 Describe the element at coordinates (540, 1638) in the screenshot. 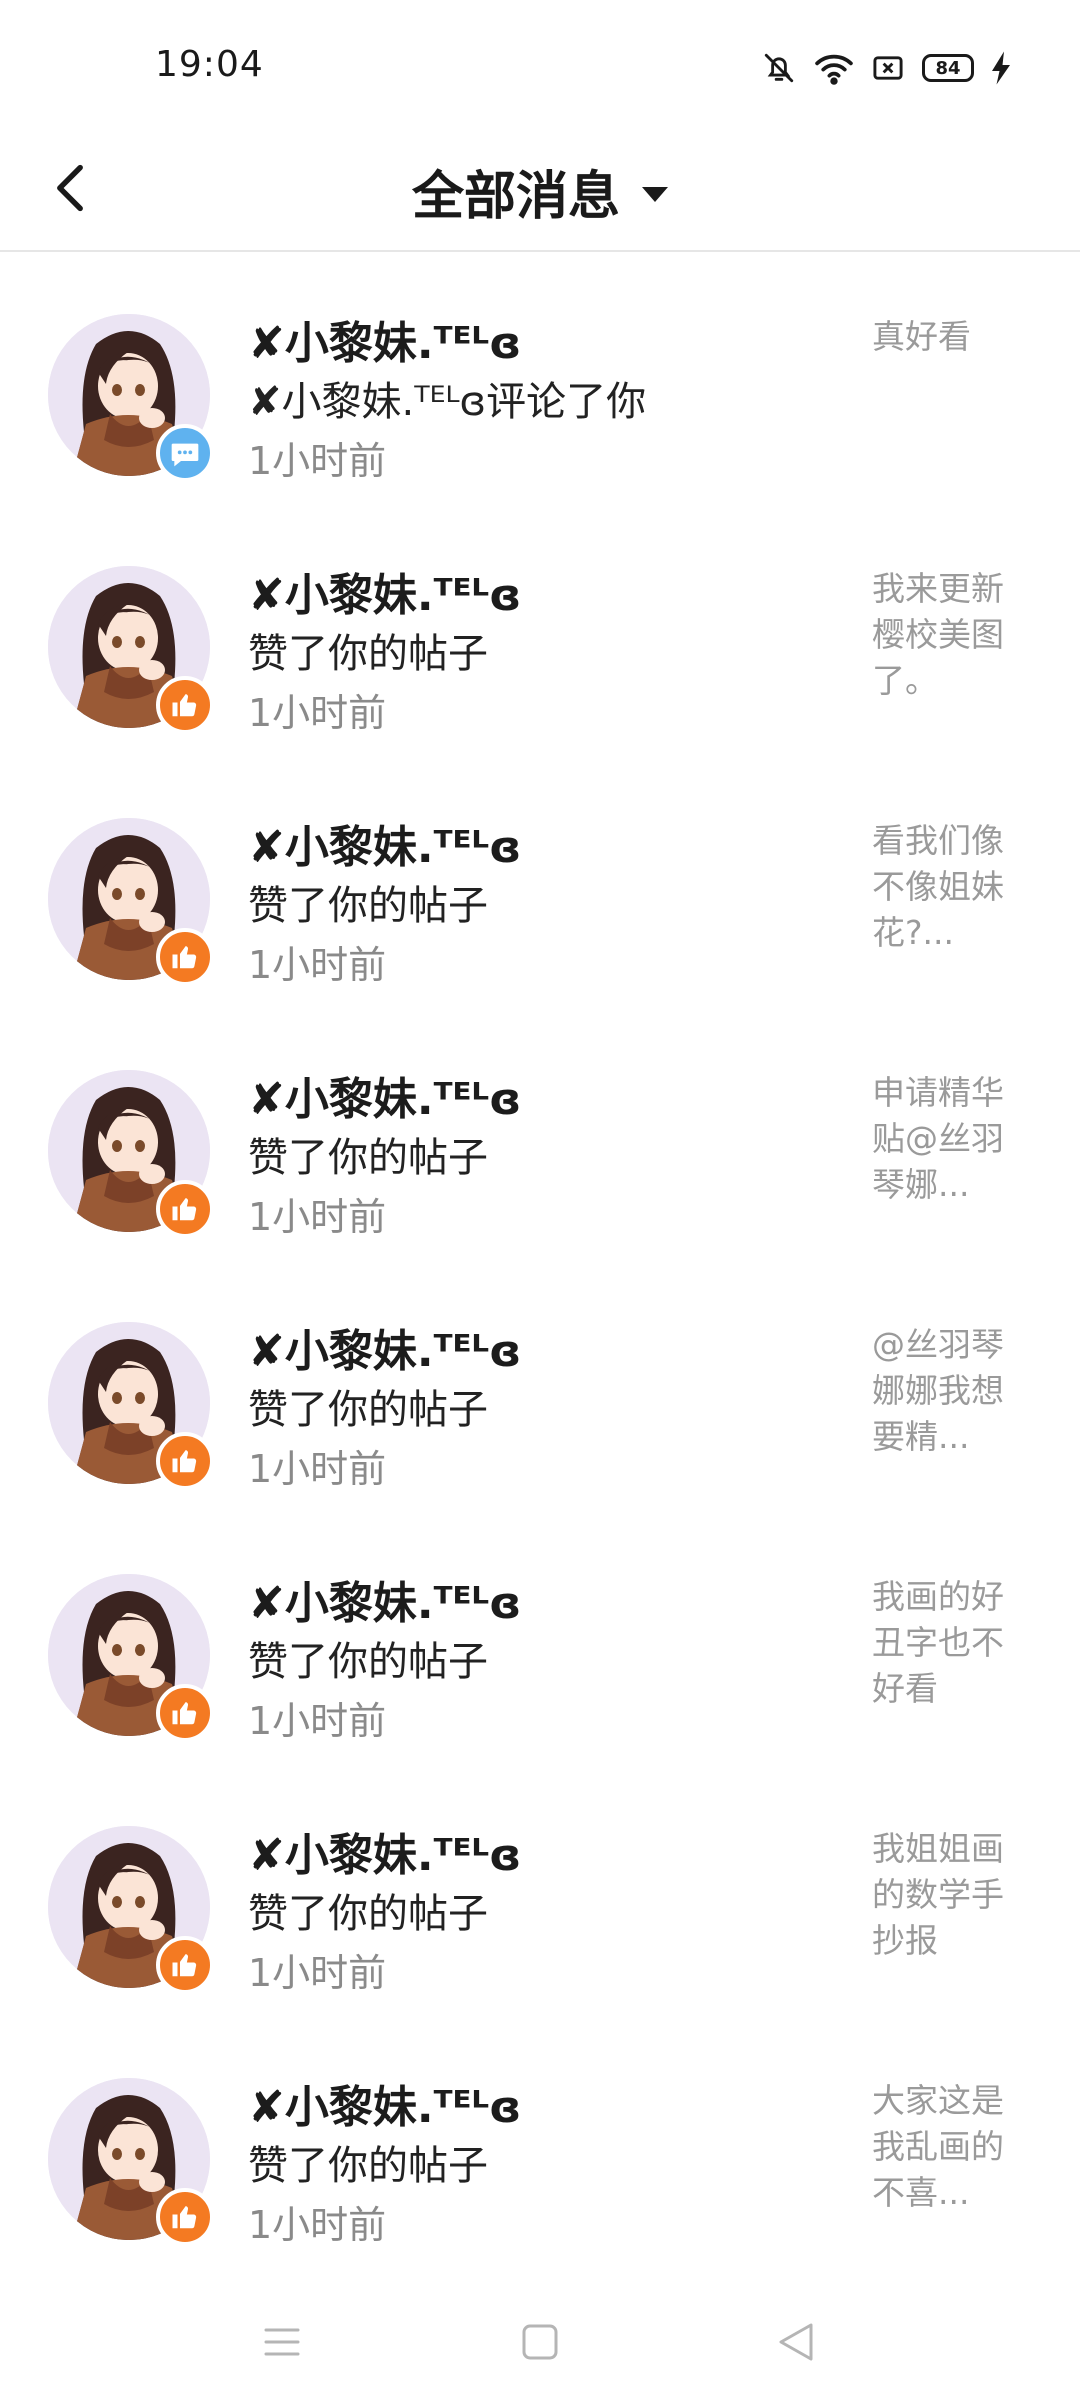

I see `message-item-6: ✘小黎妹.ᵀᴱᴸɞ 赞了你的帖子 1小时前 我画的好丑字也不好看` at that location.